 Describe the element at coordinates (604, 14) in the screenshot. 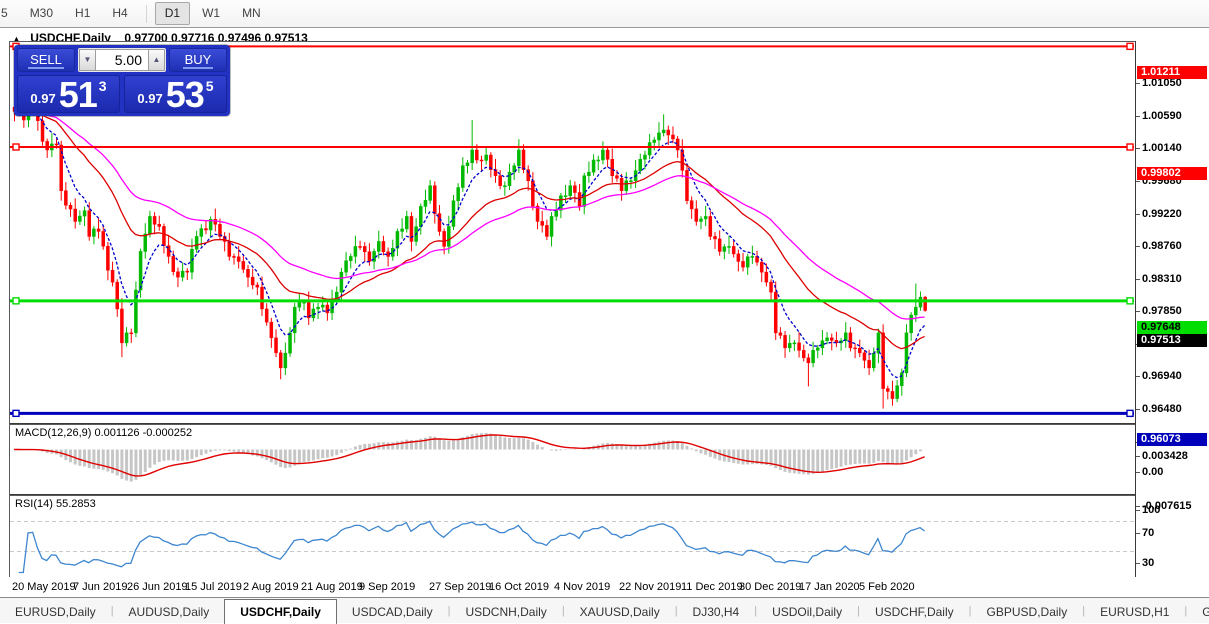

I see `timeframe-toolbar: 5 M30 H1 H4 D1 W1 MN` at that location.